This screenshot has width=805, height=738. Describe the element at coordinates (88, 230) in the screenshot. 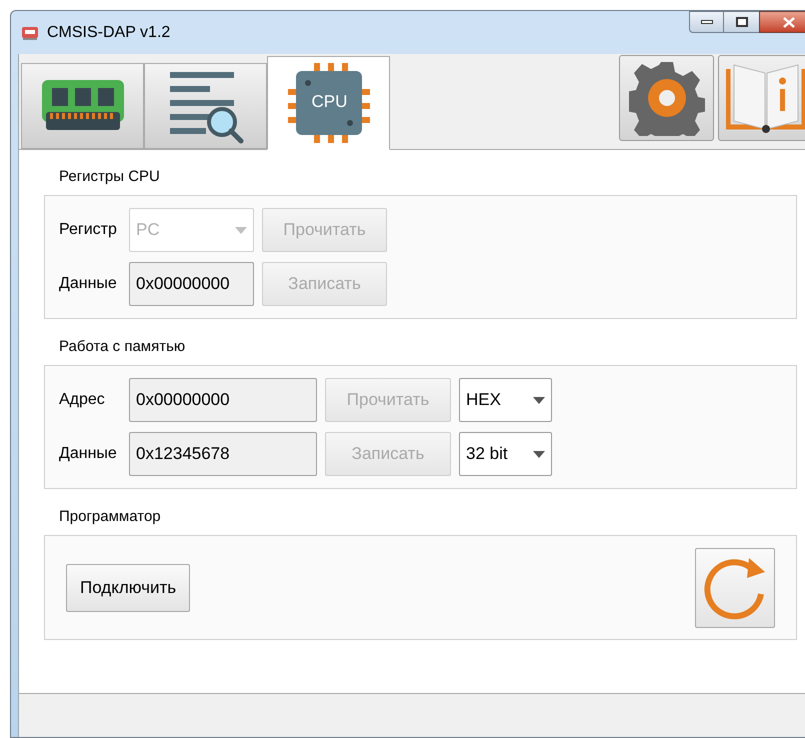

I see `field-label: Регистр` at that location.